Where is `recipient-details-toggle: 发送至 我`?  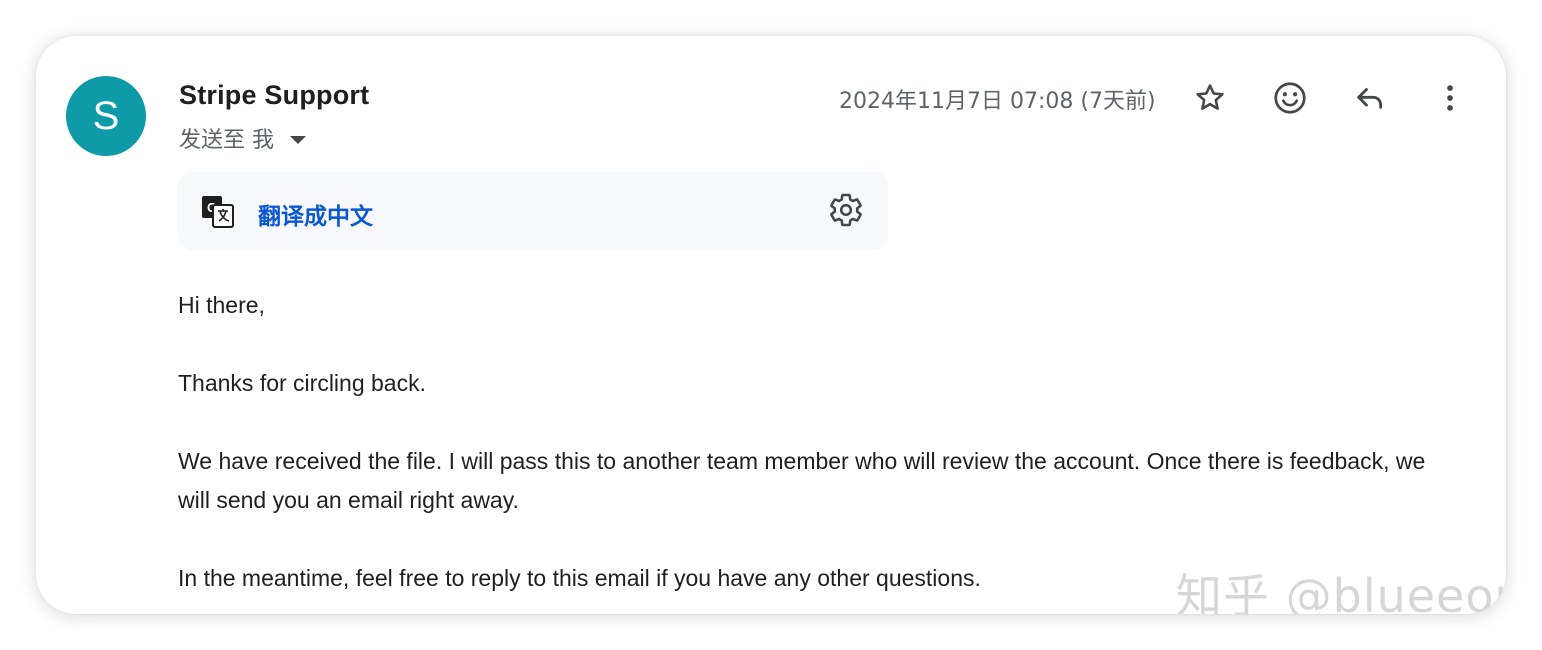 recipient-details-toggle: 发送至 我 is located at coordinates (242, 138).